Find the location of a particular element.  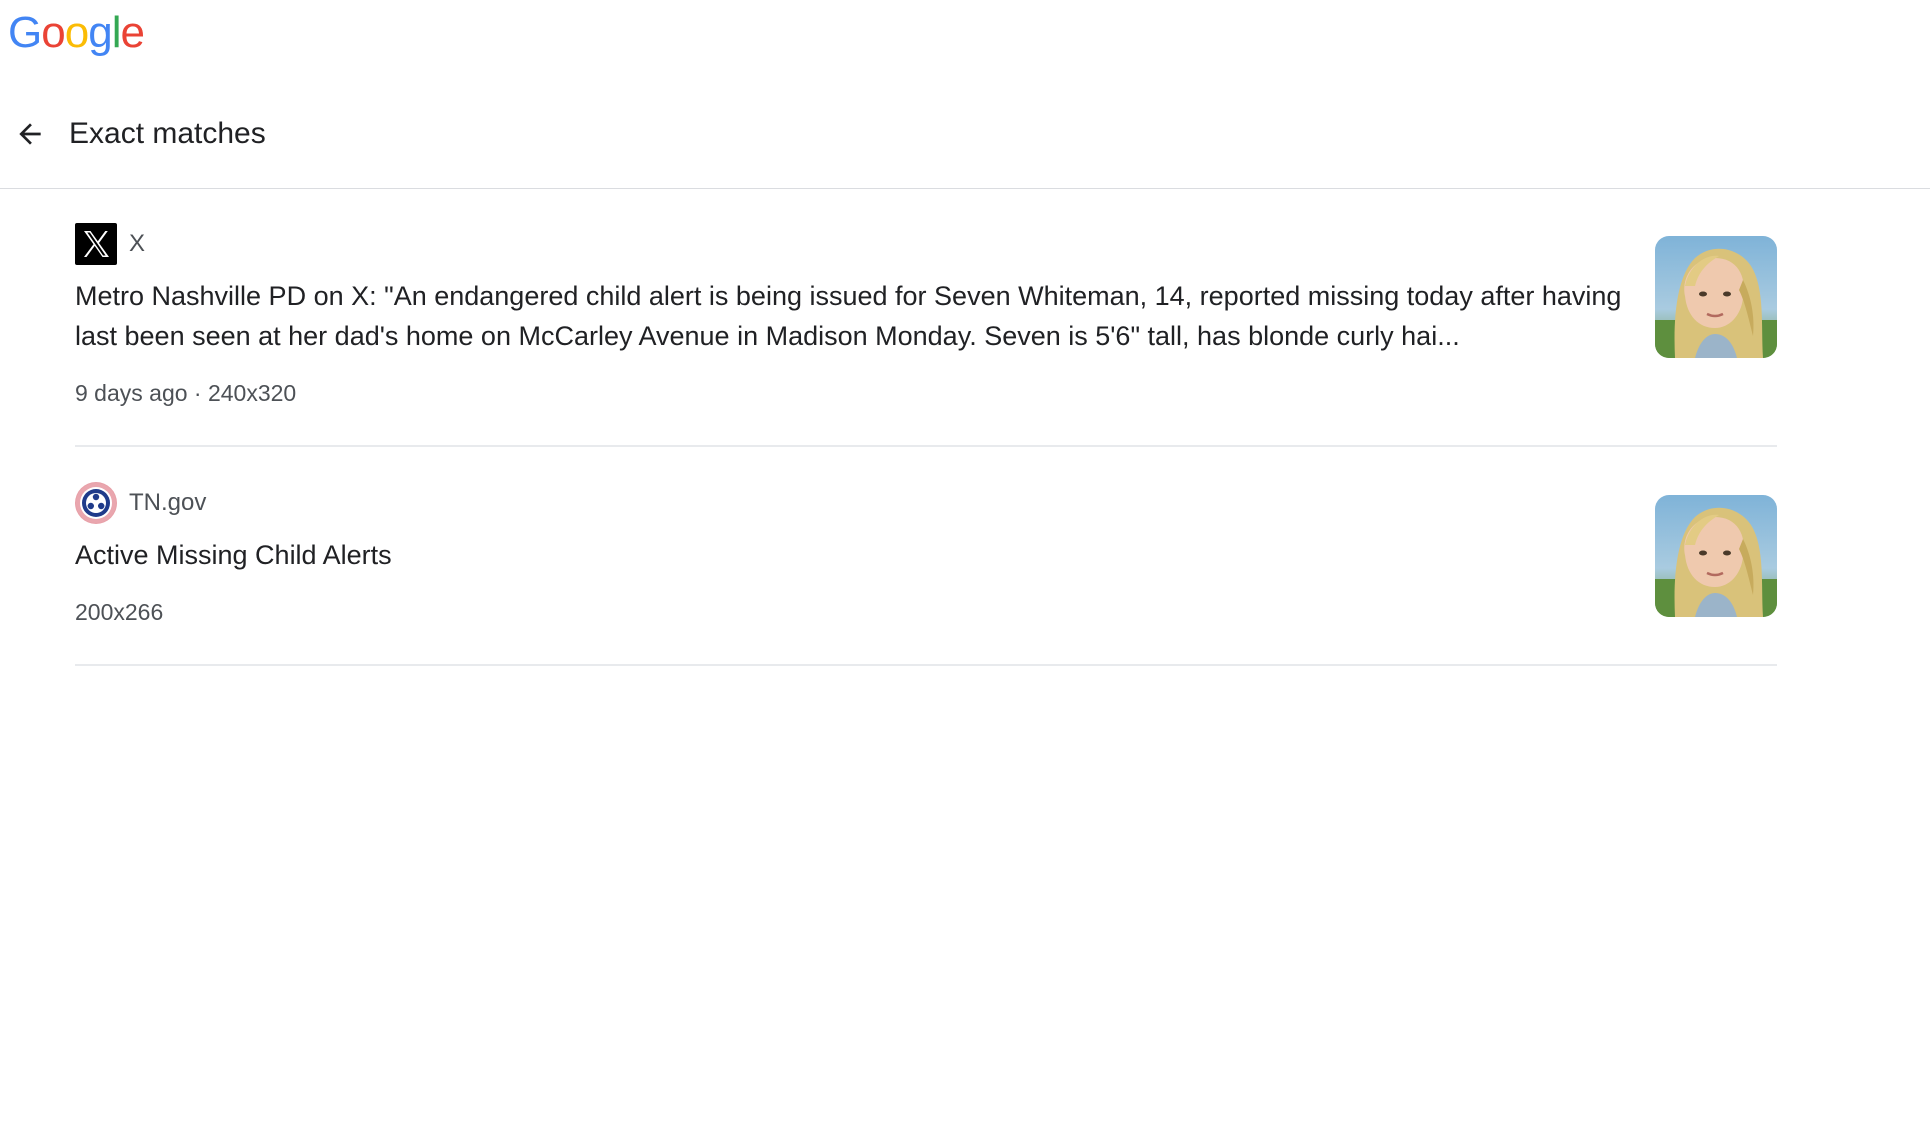

arrow-left-icon is located at coordinates (30, 134).